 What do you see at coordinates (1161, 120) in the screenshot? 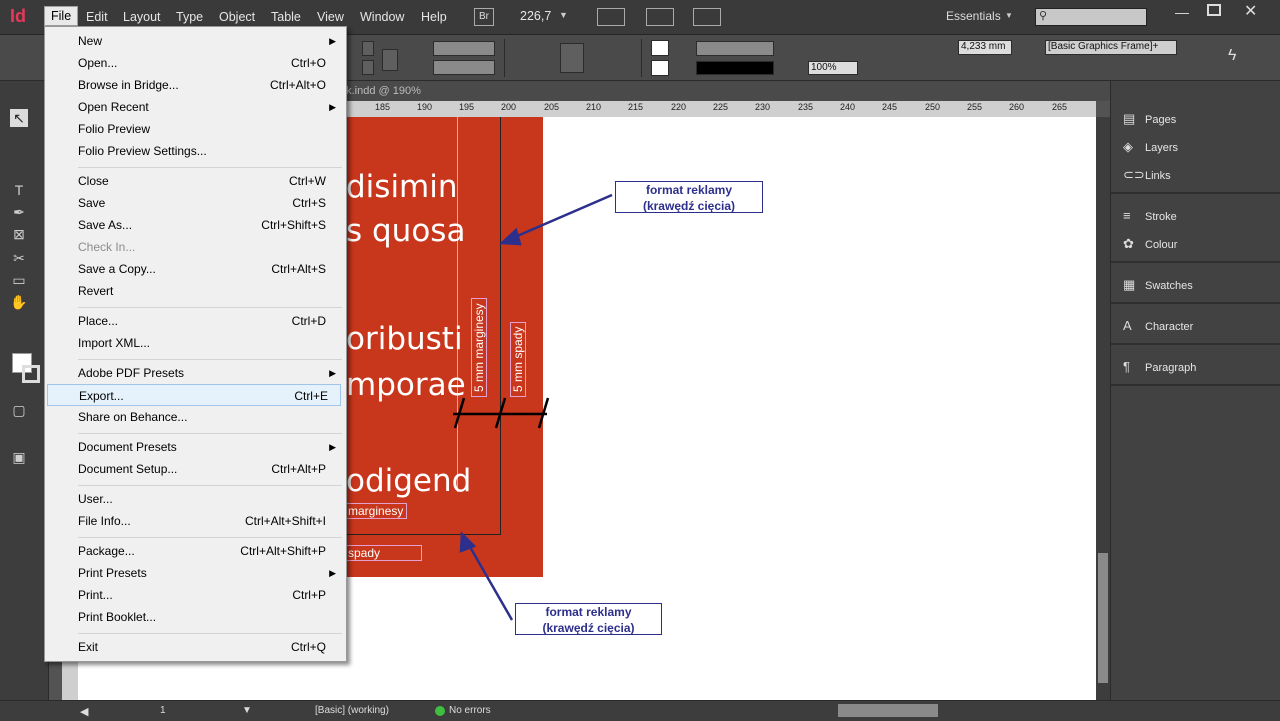
I see `panel-label: Pages` at bounding box center [1161, 120].